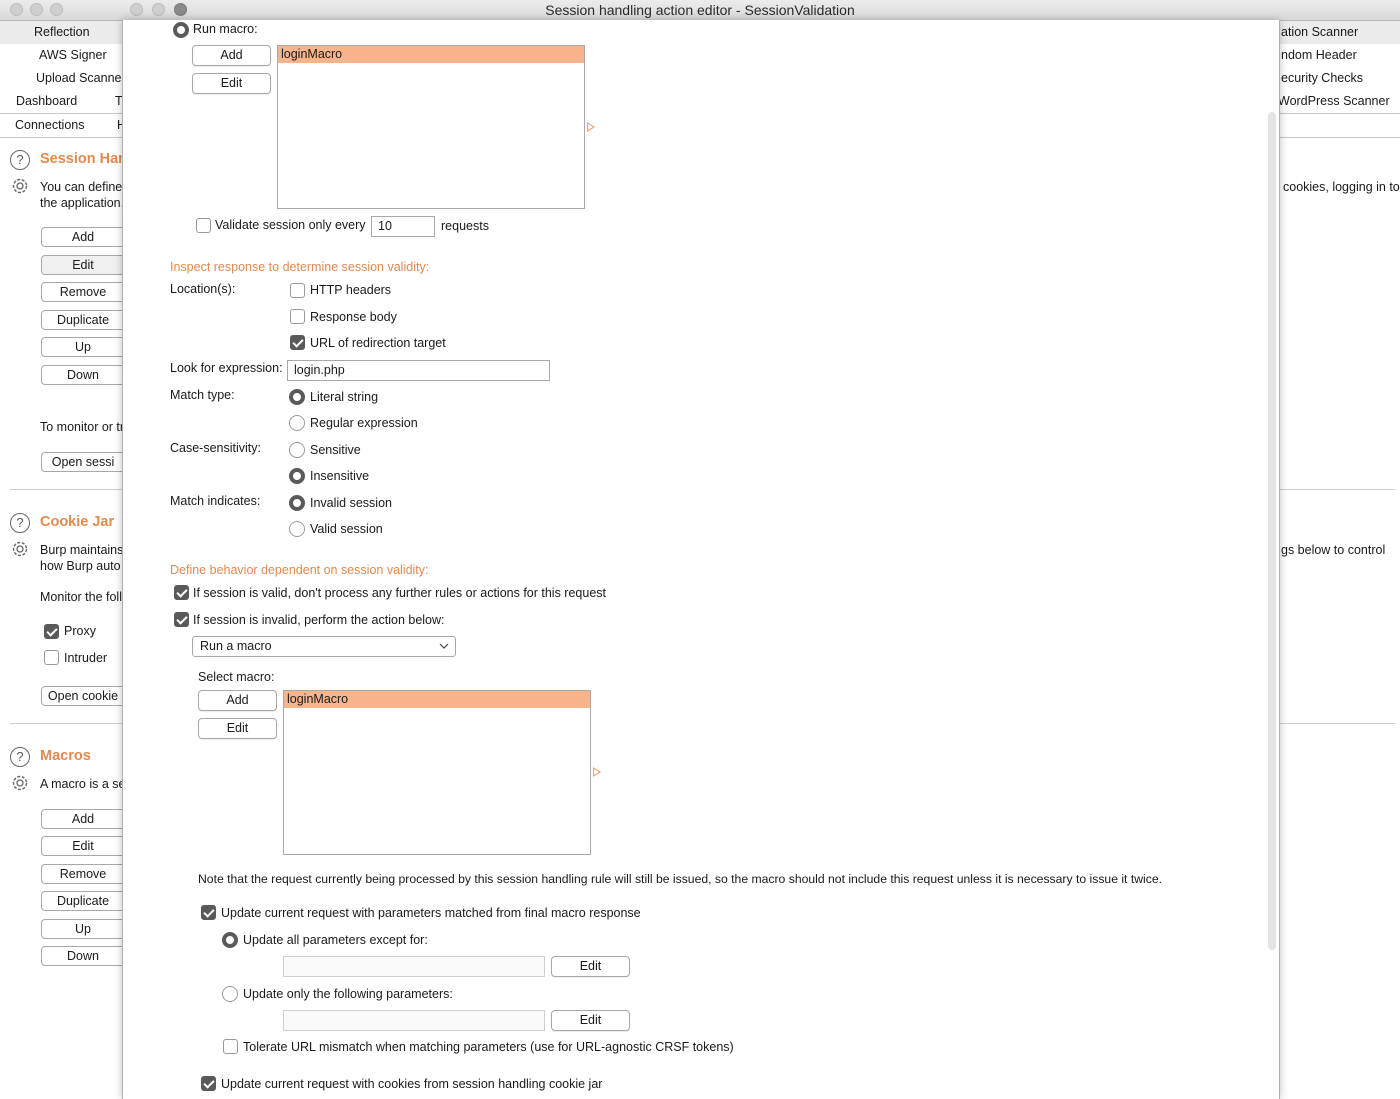 Image resolution: width=1400 pixels, height=1099 pixels. What do you see at coordinates (83, 696) in the screenshot?
I see `open-cookie-jar-button: Open cookie` at bounding box center [83, 696].